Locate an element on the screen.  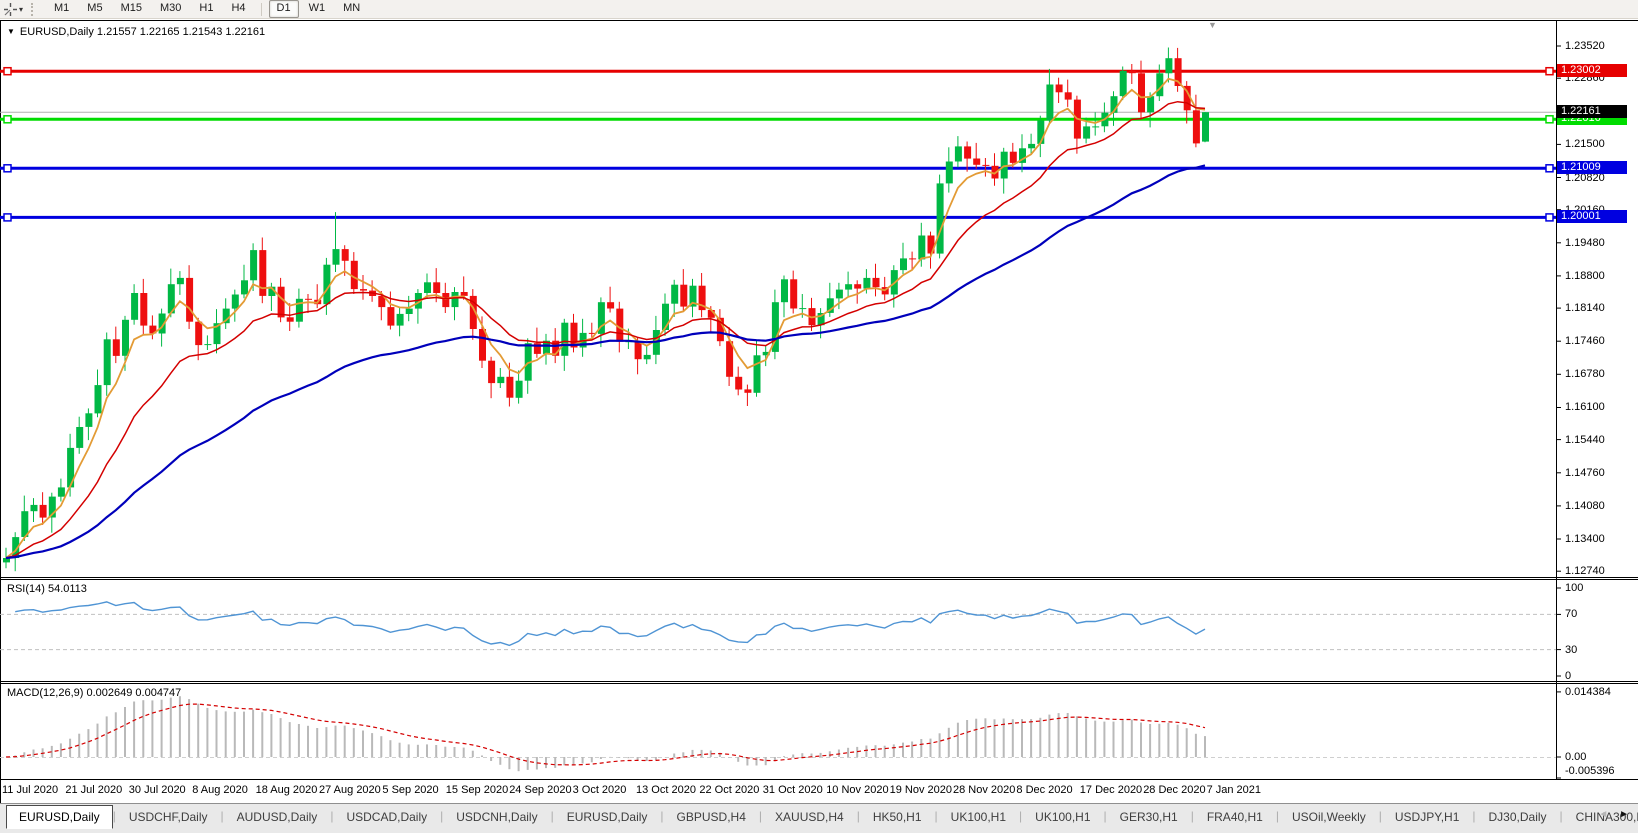
date-axis-label: 13 Oct 2020 is located at coordinates (666, 790).